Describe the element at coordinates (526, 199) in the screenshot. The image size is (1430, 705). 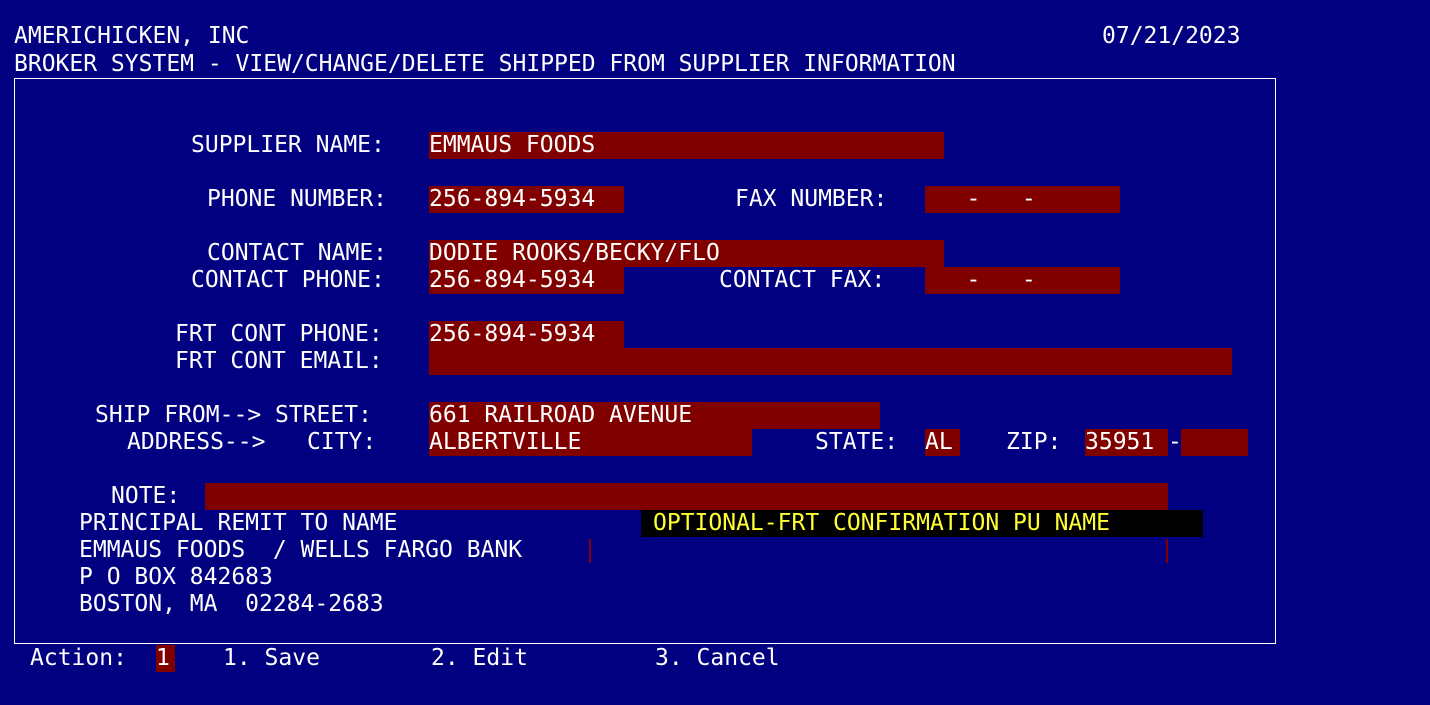
I see `phone-number-field: 256-894-5934` at that location.